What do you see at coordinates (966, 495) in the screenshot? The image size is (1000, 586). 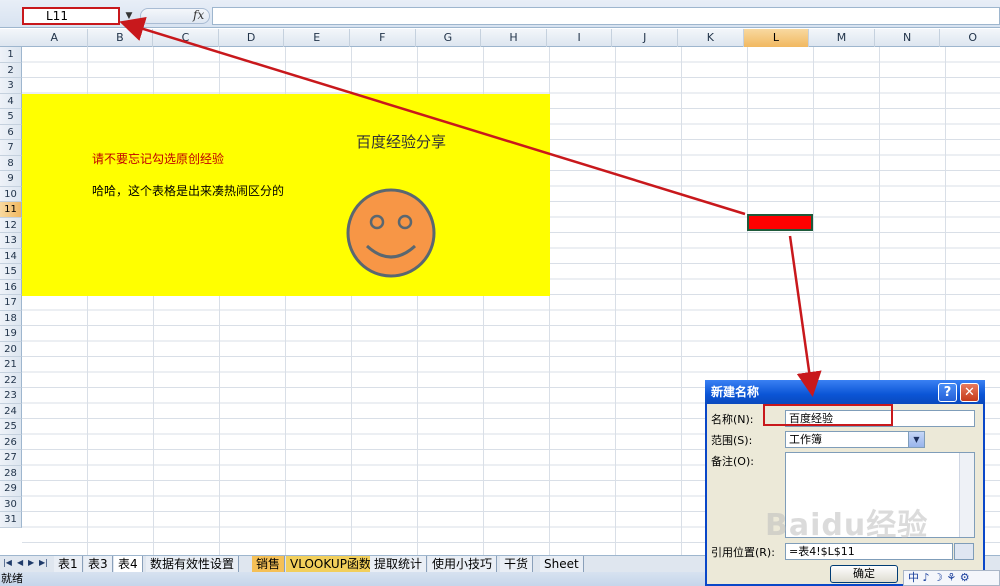 I see `comment-scrollbar` at bounding box center [966, 495].